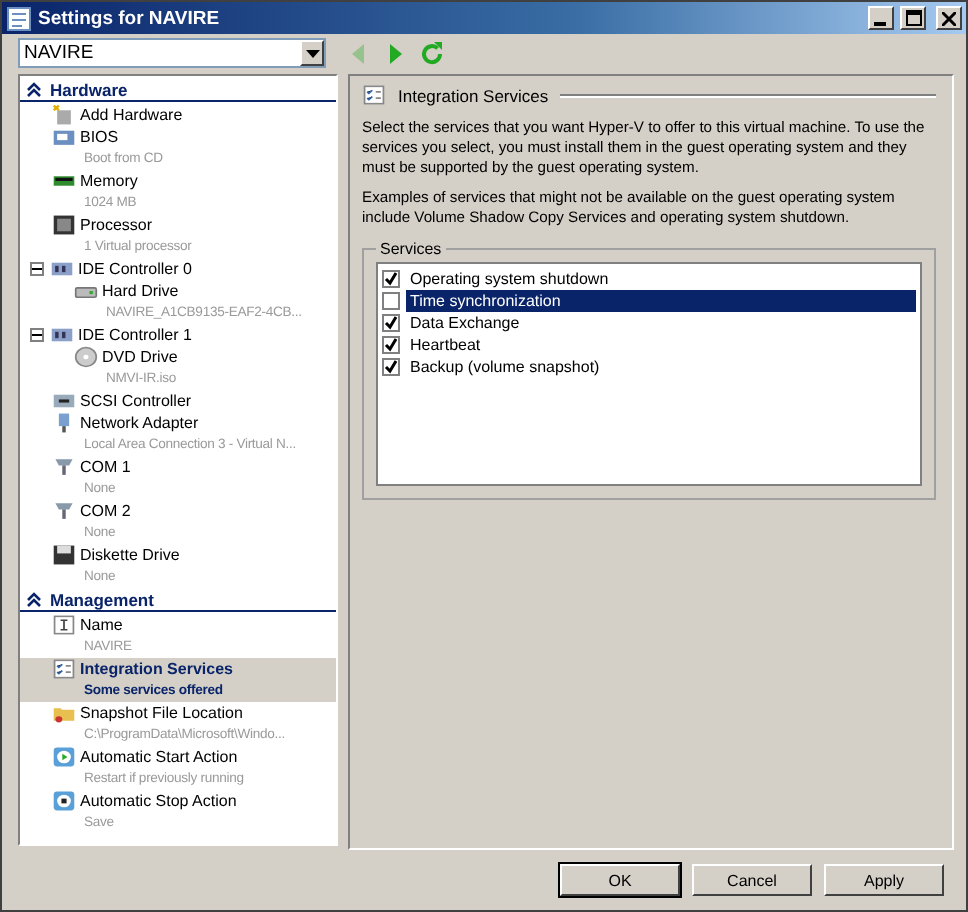 The image size is (968, 912). What do you see at coordinates (661, 345) in the screenshot?
I see `service-item: Heartbeat` at bounding box center [661, 345].